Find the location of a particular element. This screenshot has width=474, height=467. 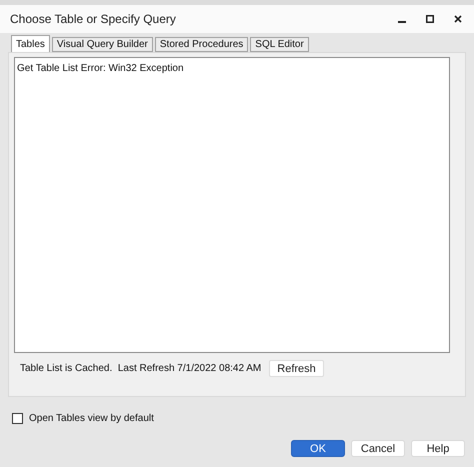

dialog-button: OK is located at coordinates (318, 448).